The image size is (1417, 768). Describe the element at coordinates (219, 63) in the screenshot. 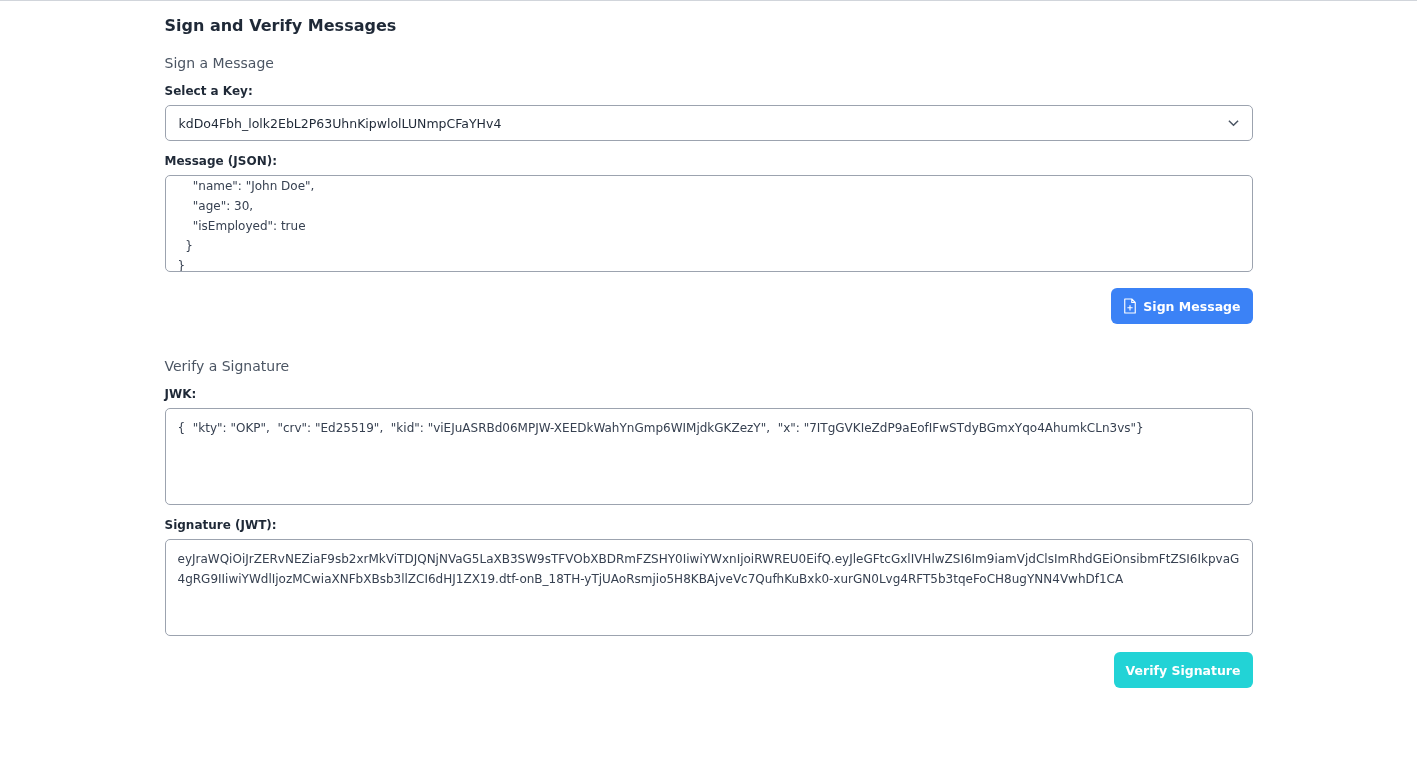

I see `section-heading: Sign a Message` at that location.